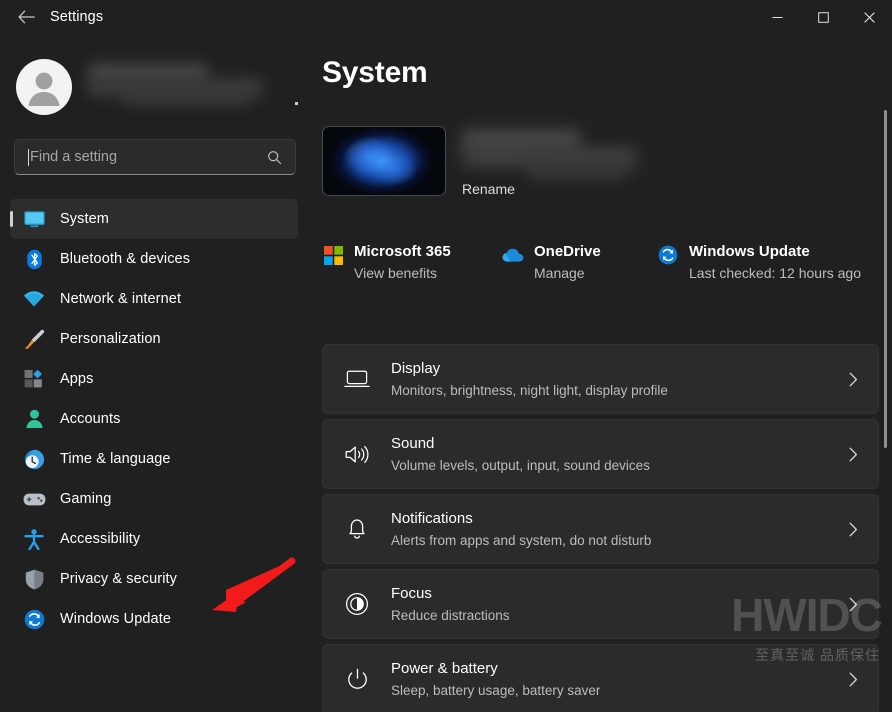  What do you see at coordinates (375, 72) in the screenshot?
I see `page-title: System` at bounding box center [375, 72].